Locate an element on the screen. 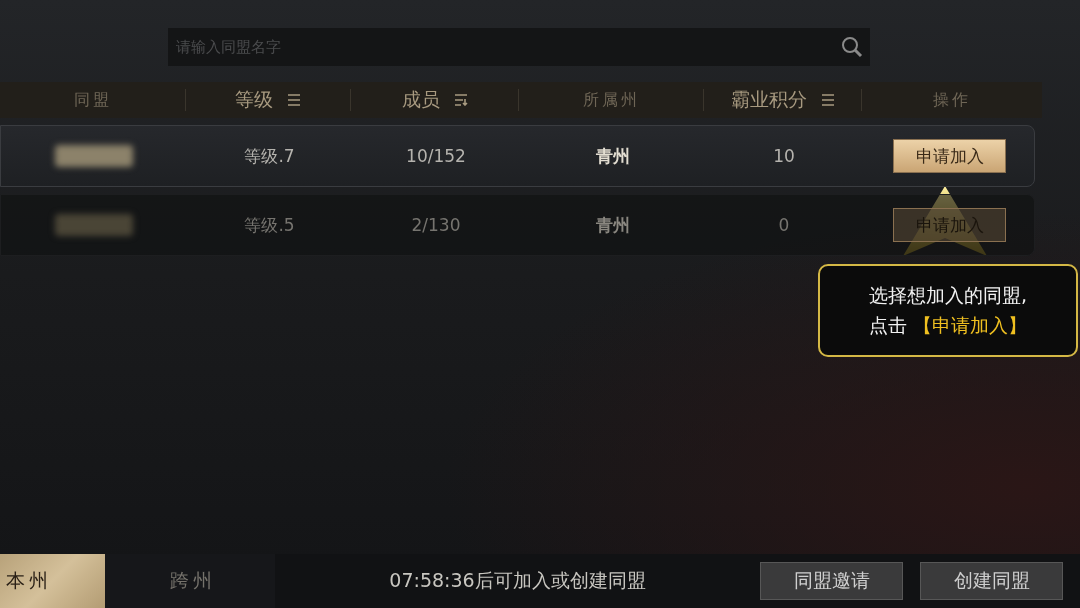 This screenshot has height=608, width=1080. column-header: 同盟 is located at coordinates (92, 100).